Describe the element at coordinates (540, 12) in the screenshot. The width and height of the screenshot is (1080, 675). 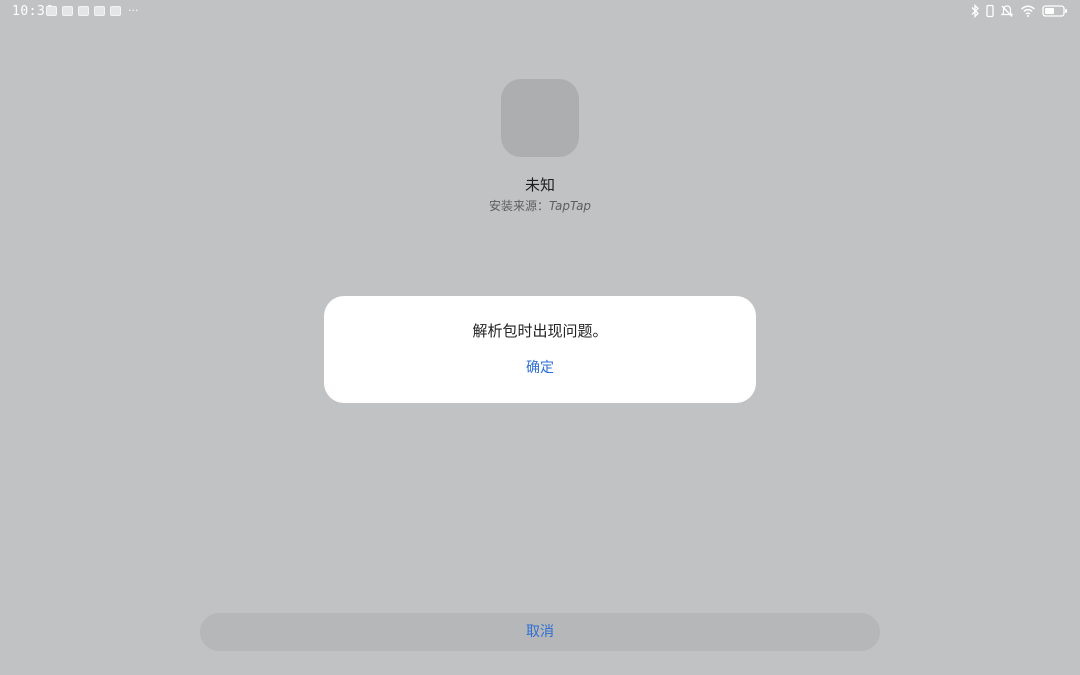
I see `status-bar: 10:36 ···` at that location.